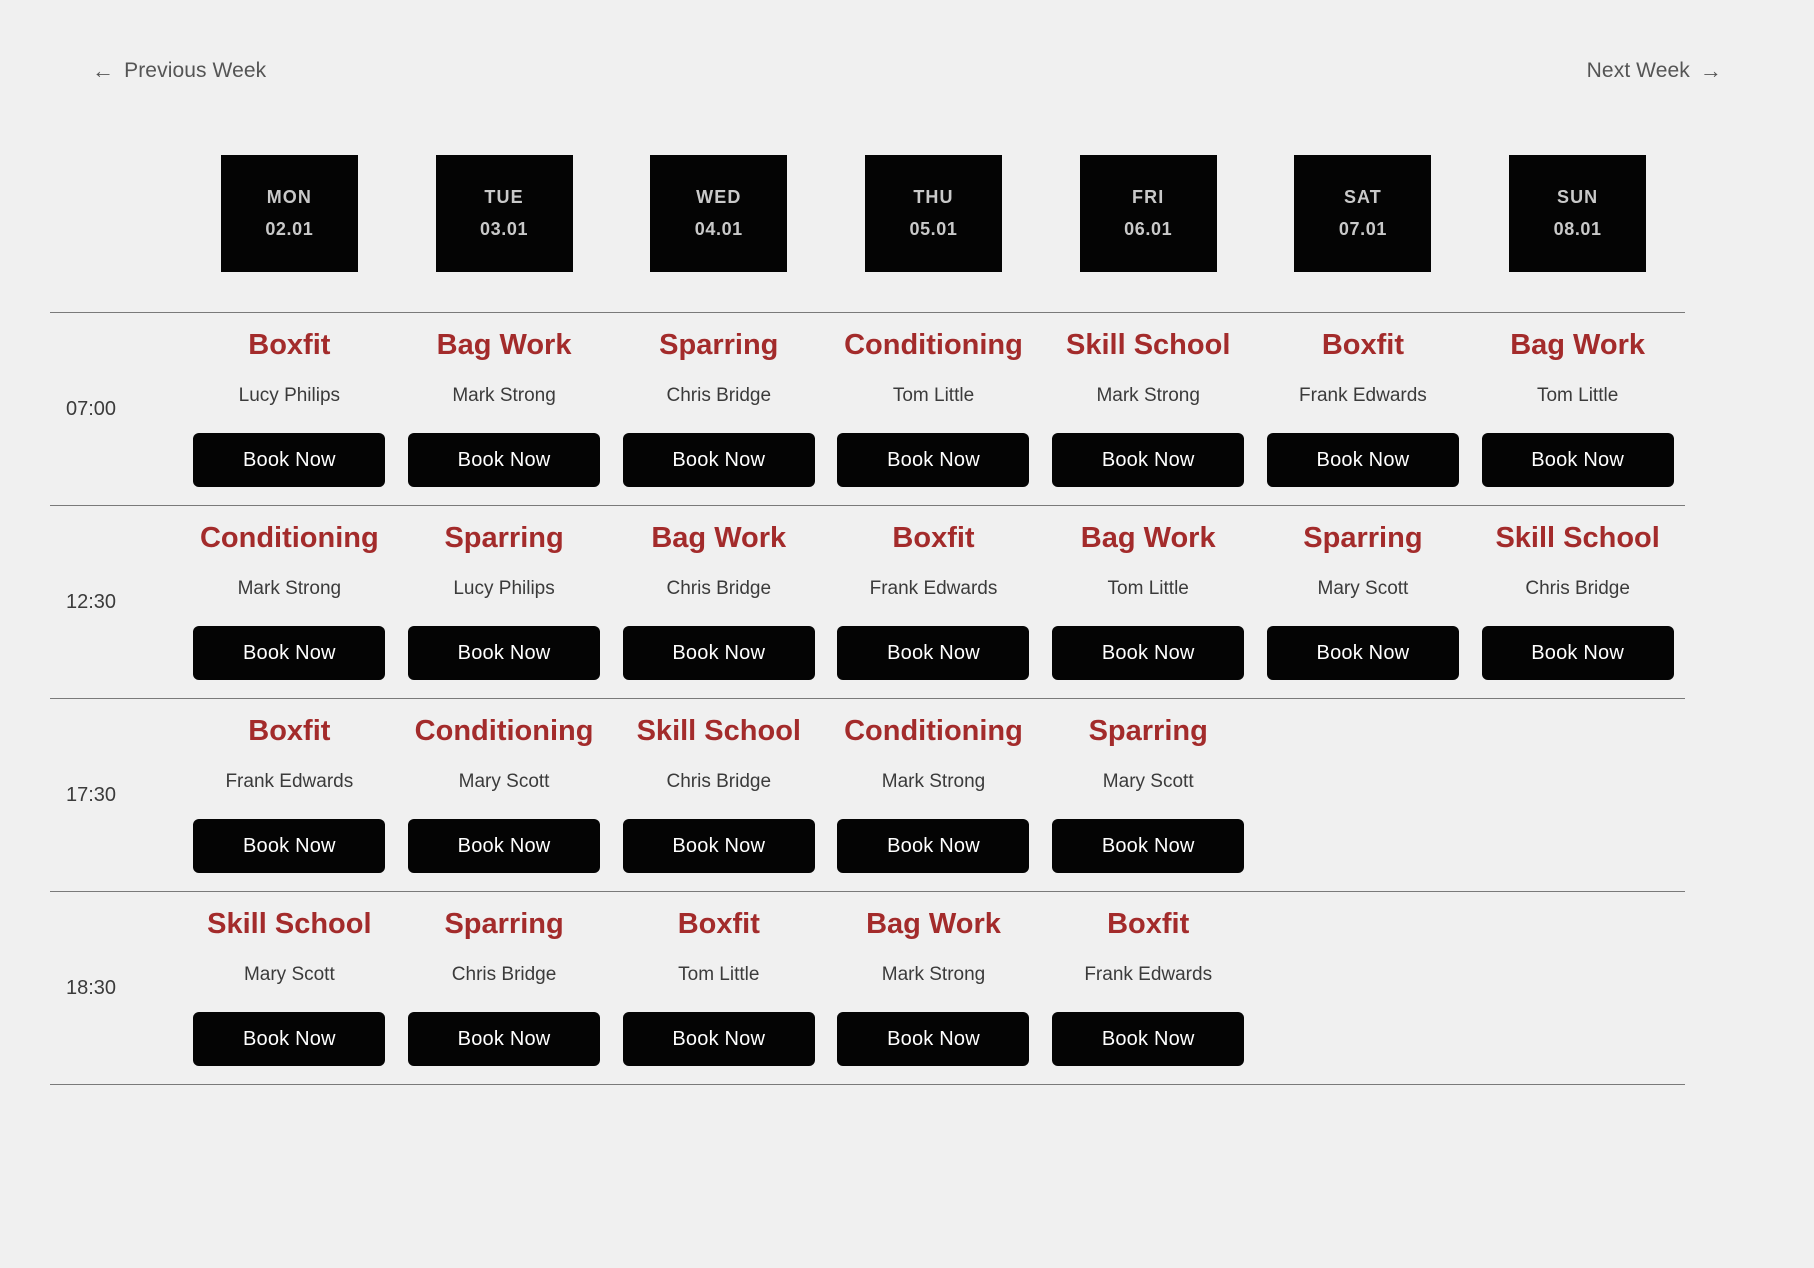 Image resolution: width=1814 pixels, height=1268 pixels. I want to click on class-card: Conditioning Mary Scott Book Now, so click(504, 795).